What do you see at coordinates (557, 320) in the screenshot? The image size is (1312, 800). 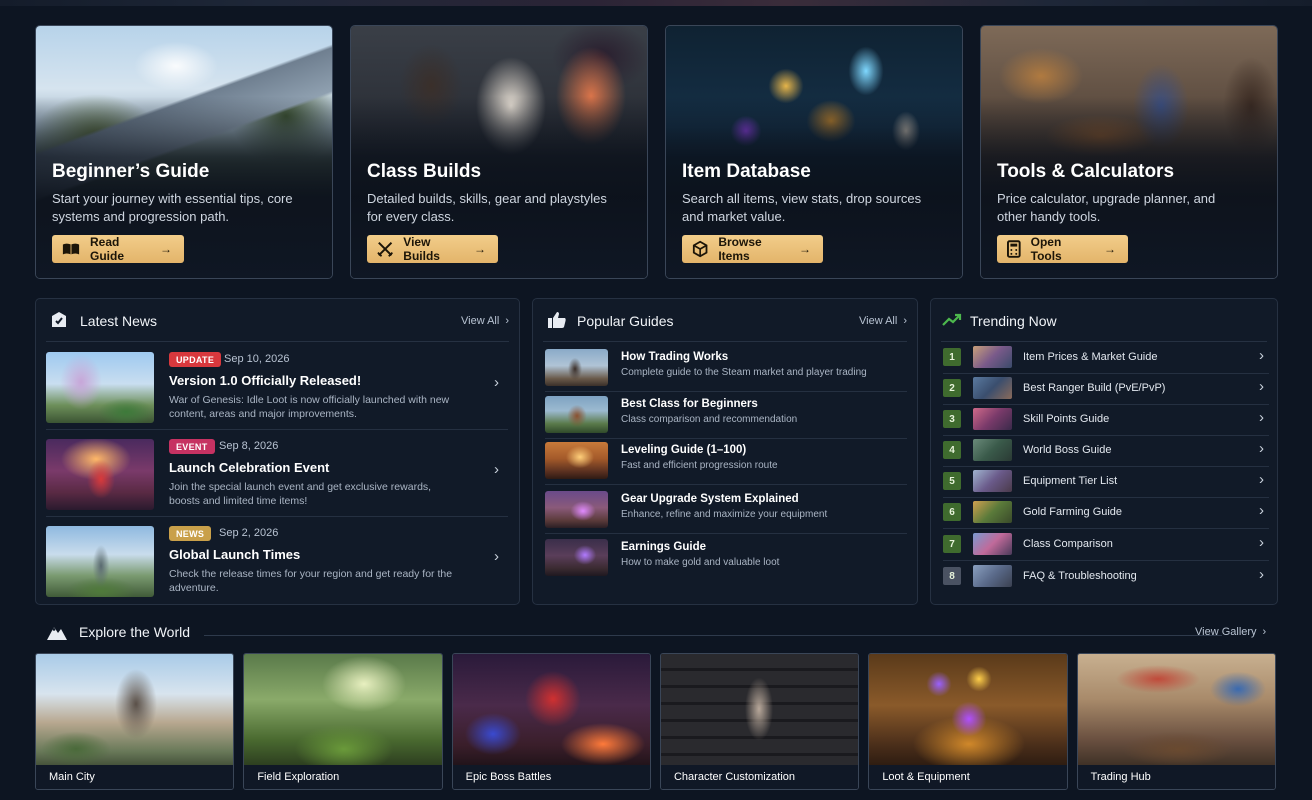 I see `thumbs-up-icon` at bounding box center [557, 320].